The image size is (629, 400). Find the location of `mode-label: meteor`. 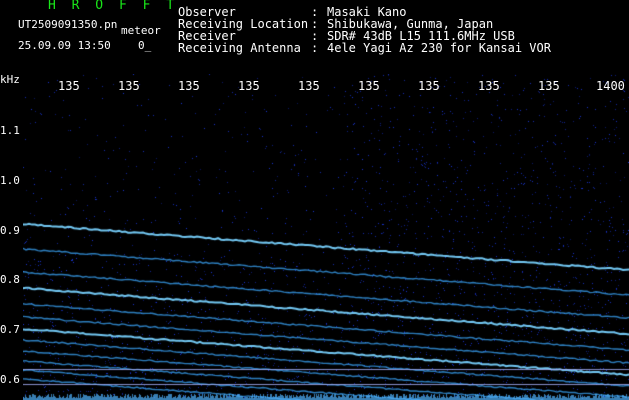

mode-label: meteor is located at coordinates (141, 30).